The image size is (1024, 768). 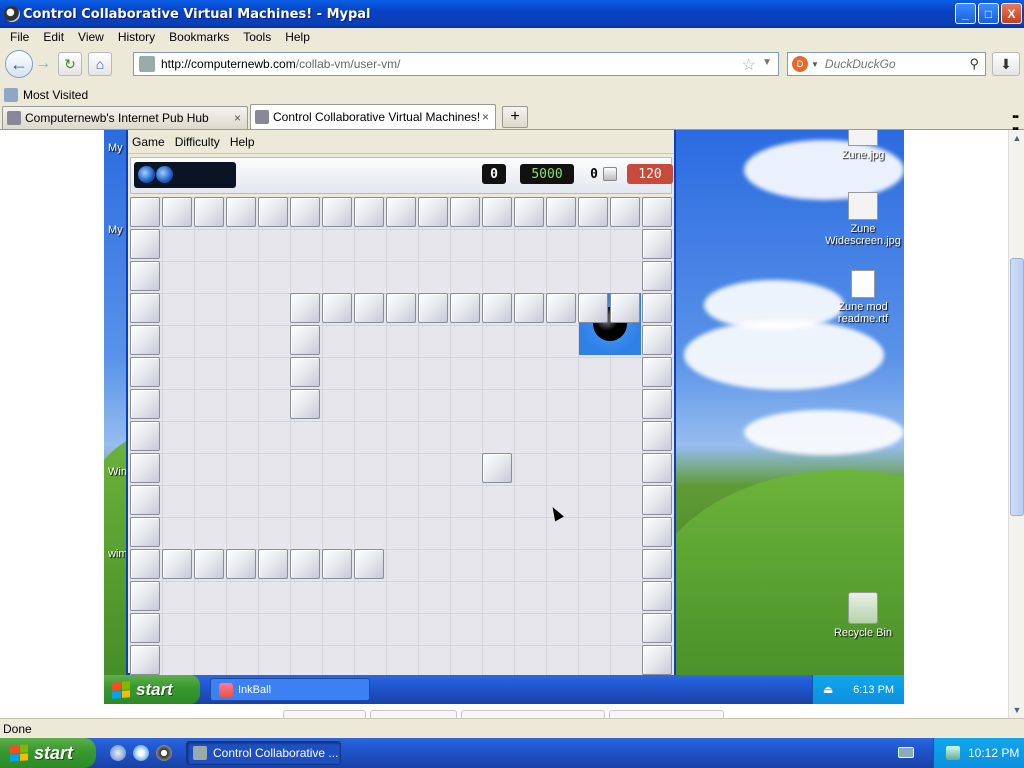 I want to click on maximize-button: □, so click(x=988, y=13).